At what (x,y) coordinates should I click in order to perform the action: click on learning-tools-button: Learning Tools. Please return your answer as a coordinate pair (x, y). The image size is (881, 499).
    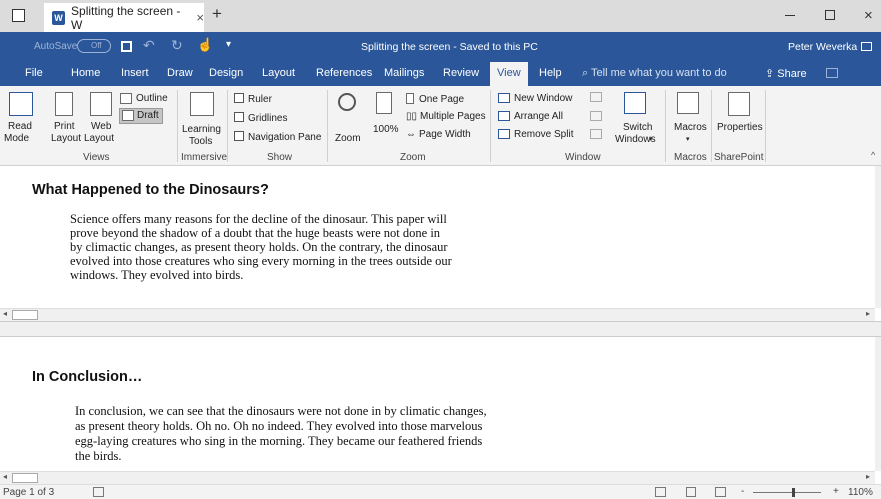
    Looking at the image, I should click on (203, 117).